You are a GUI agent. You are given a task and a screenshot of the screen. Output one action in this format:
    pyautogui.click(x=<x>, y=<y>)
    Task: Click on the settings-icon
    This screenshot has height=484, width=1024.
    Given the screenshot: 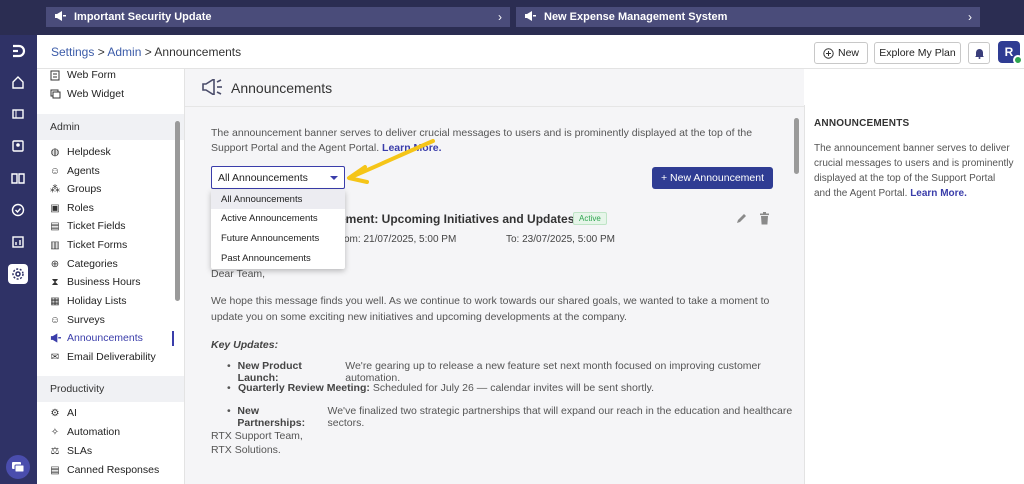 What is the action you would take?
    pyautogui.click(x=18, y=274)
    